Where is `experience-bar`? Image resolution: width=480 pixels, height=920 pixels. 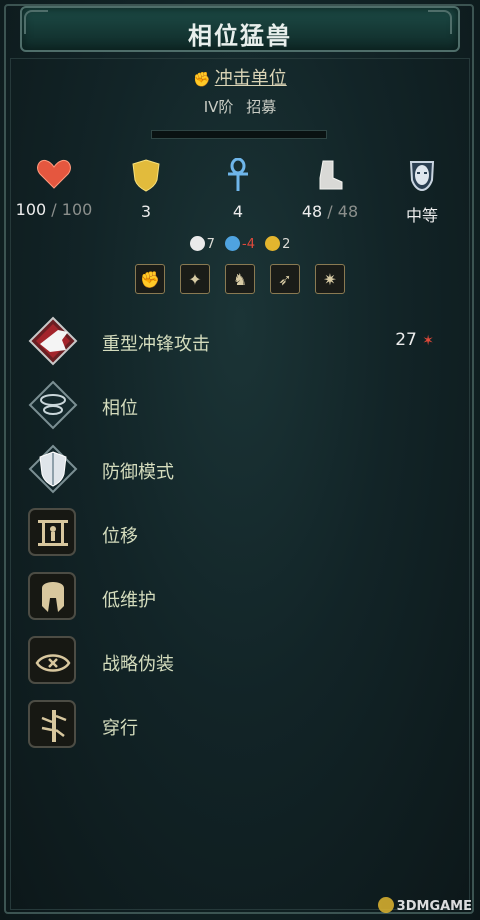
experience-bar is located at coordinates (239, 134).